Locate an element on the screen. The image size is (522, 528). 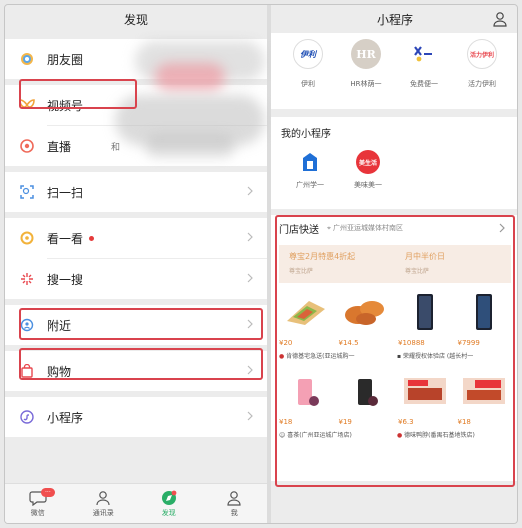
my-app-meishenghuo: 美生活 美味美一 is located at coordinates (368, 170).